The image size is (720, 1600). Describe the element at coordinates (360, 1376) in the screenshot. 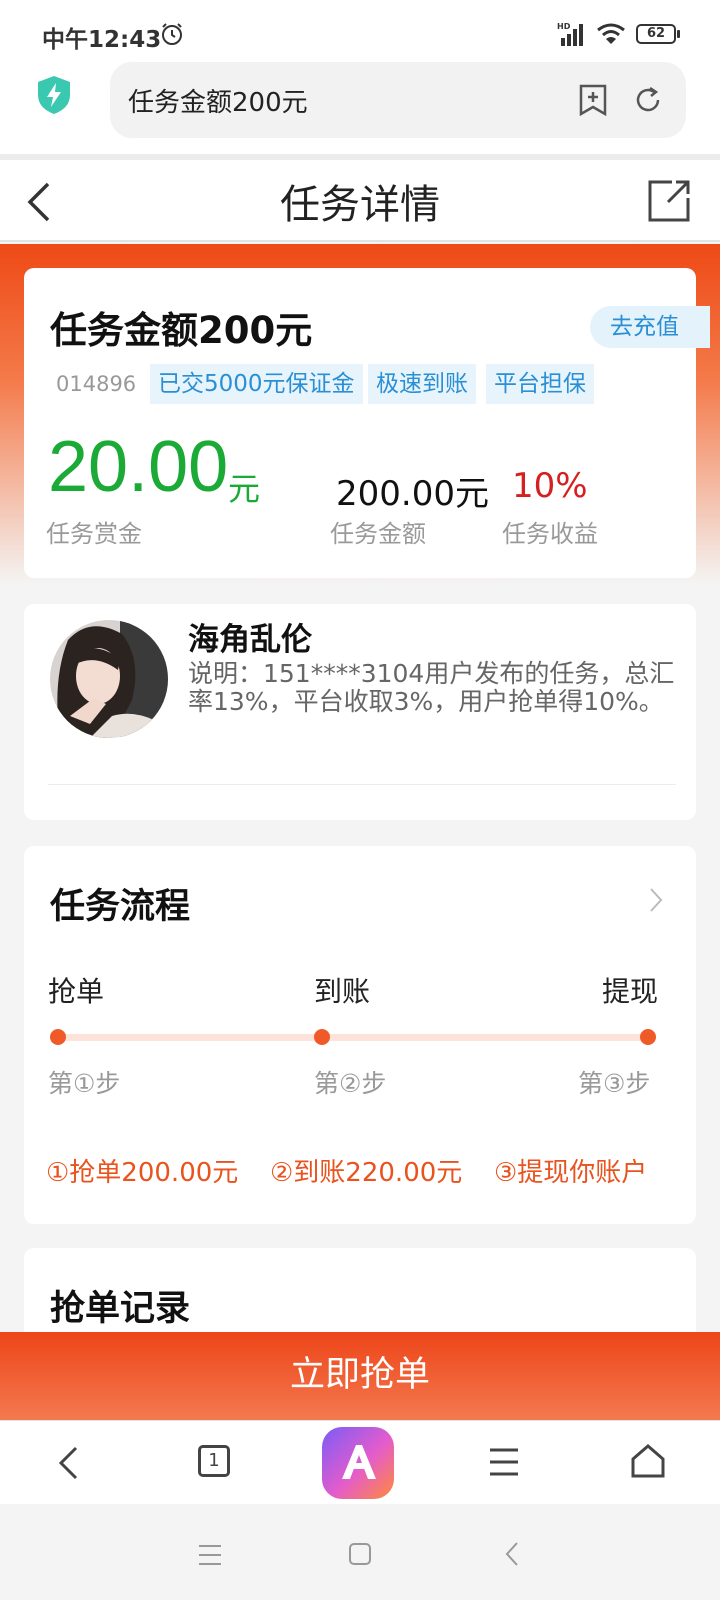

I see `grab-order-button: 立即抢单` at that location.